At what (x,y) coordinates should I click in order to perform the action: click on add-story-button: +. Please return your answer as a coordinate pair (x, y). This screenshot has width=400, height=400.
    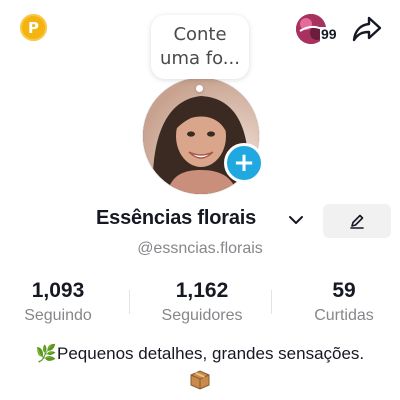
    Looking at the image, I should click on (244, 163).